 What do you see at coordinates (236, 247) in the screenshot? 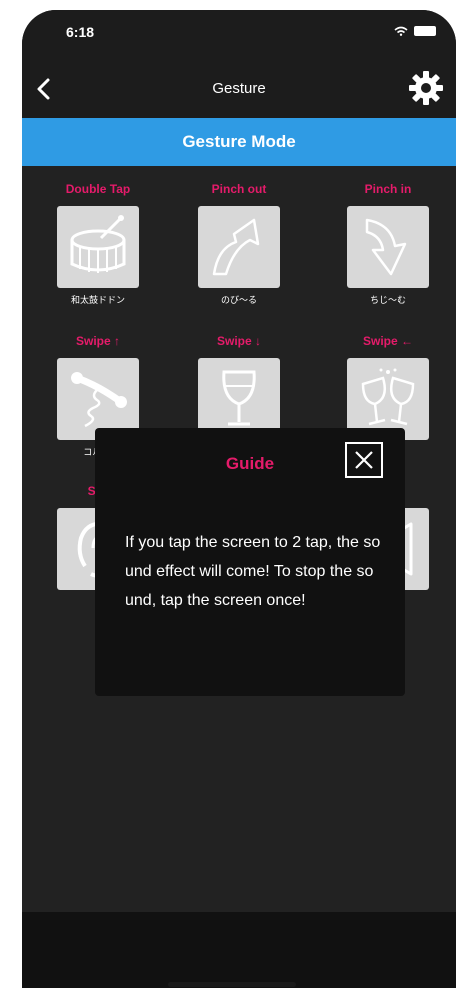
I see `arrow-up-curved-icon` at bounding box center [236, 247].